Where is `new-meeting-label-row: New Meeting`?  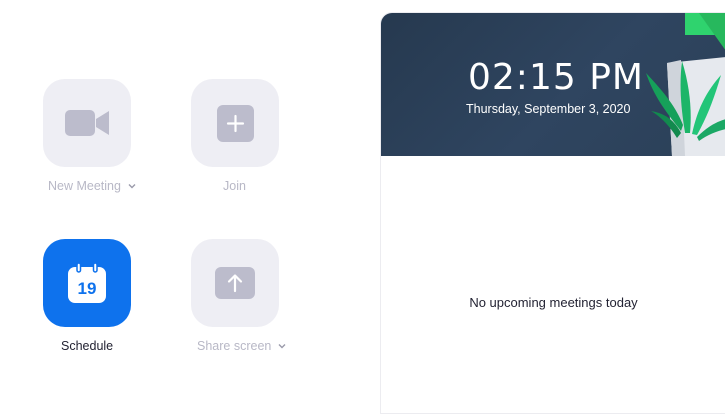
new-meeting-label-row: New Meeting is located at coordinates (92, 186).